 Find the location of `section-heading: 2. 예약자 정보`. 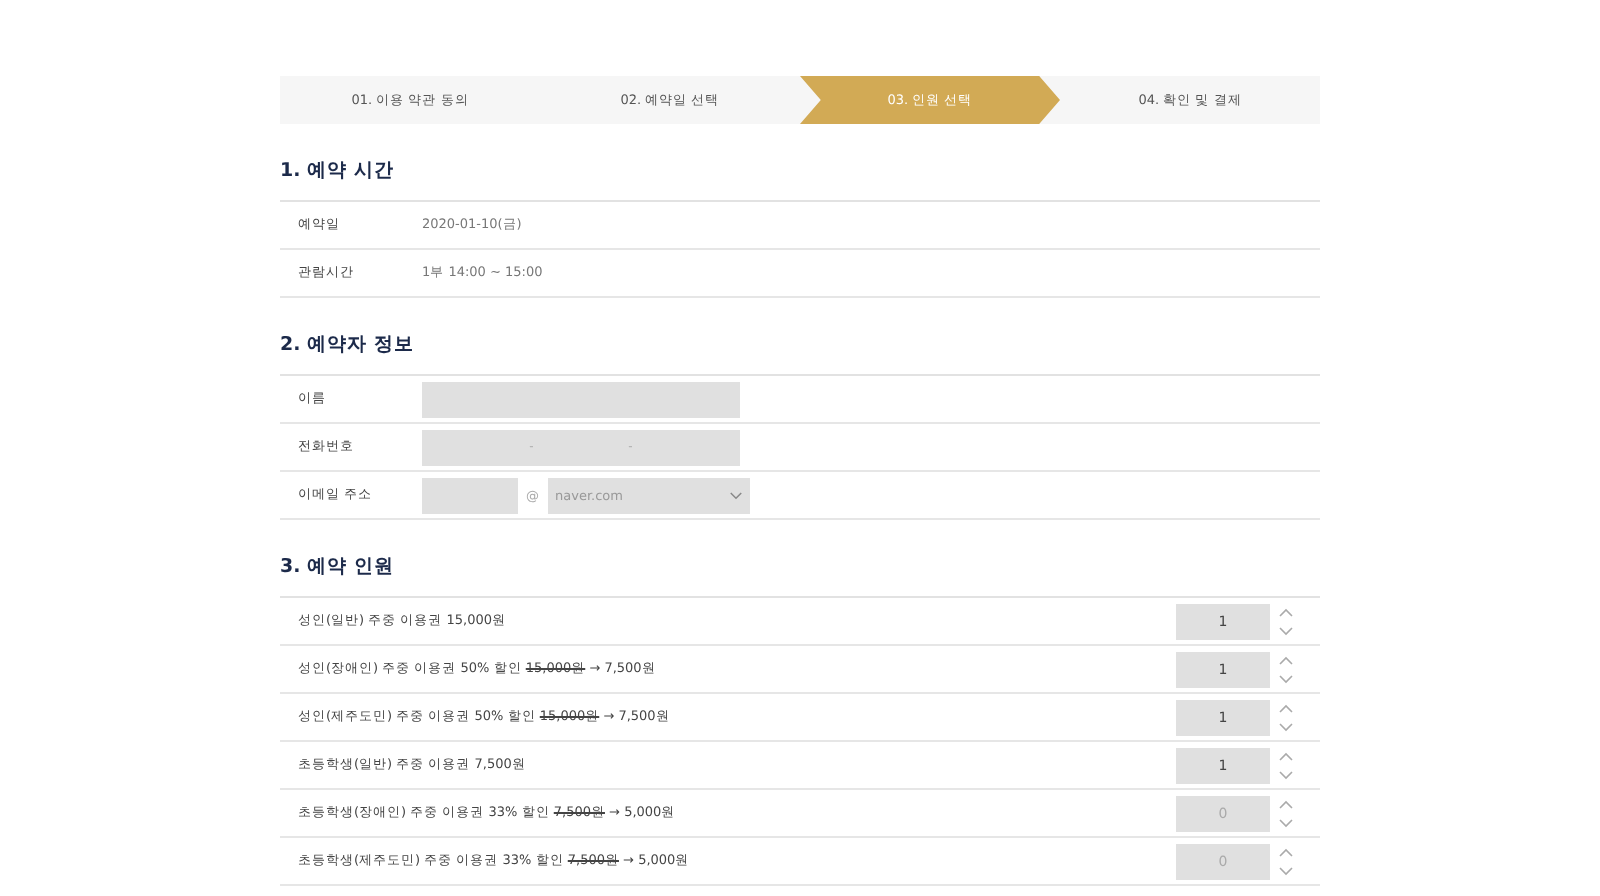

section-heading: 2. 예약자 정보 is located at coordinates (348, 346).